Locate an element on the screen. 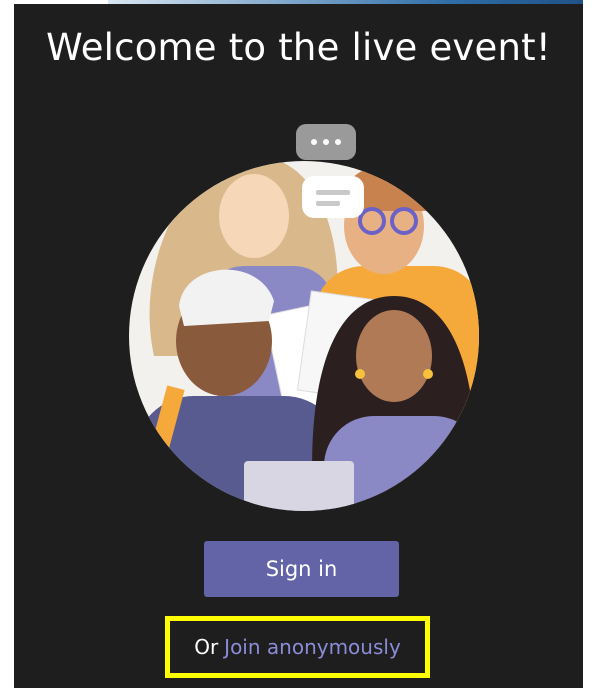 Image resolution: width=596 pixels, height=688 pixels. message-bubble-icon is located at coordinates (333, 197).